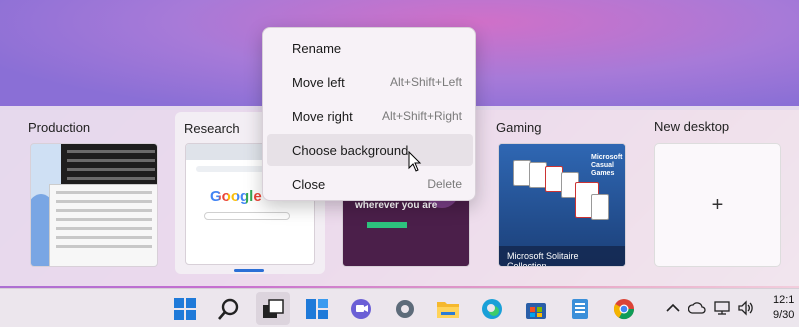  What do you see at coordinates (212, 128) in the screenshot?
I see `desktop-label: Research` at bounding box center [212, 128].